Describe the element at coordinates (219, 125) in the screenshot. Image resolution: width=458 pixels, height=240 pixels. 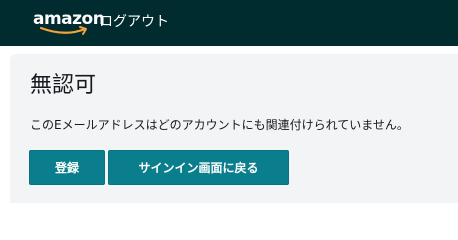
I see `error-message: このEメールアドレスはどのアカウントにも関連付けられていません。` at that location.